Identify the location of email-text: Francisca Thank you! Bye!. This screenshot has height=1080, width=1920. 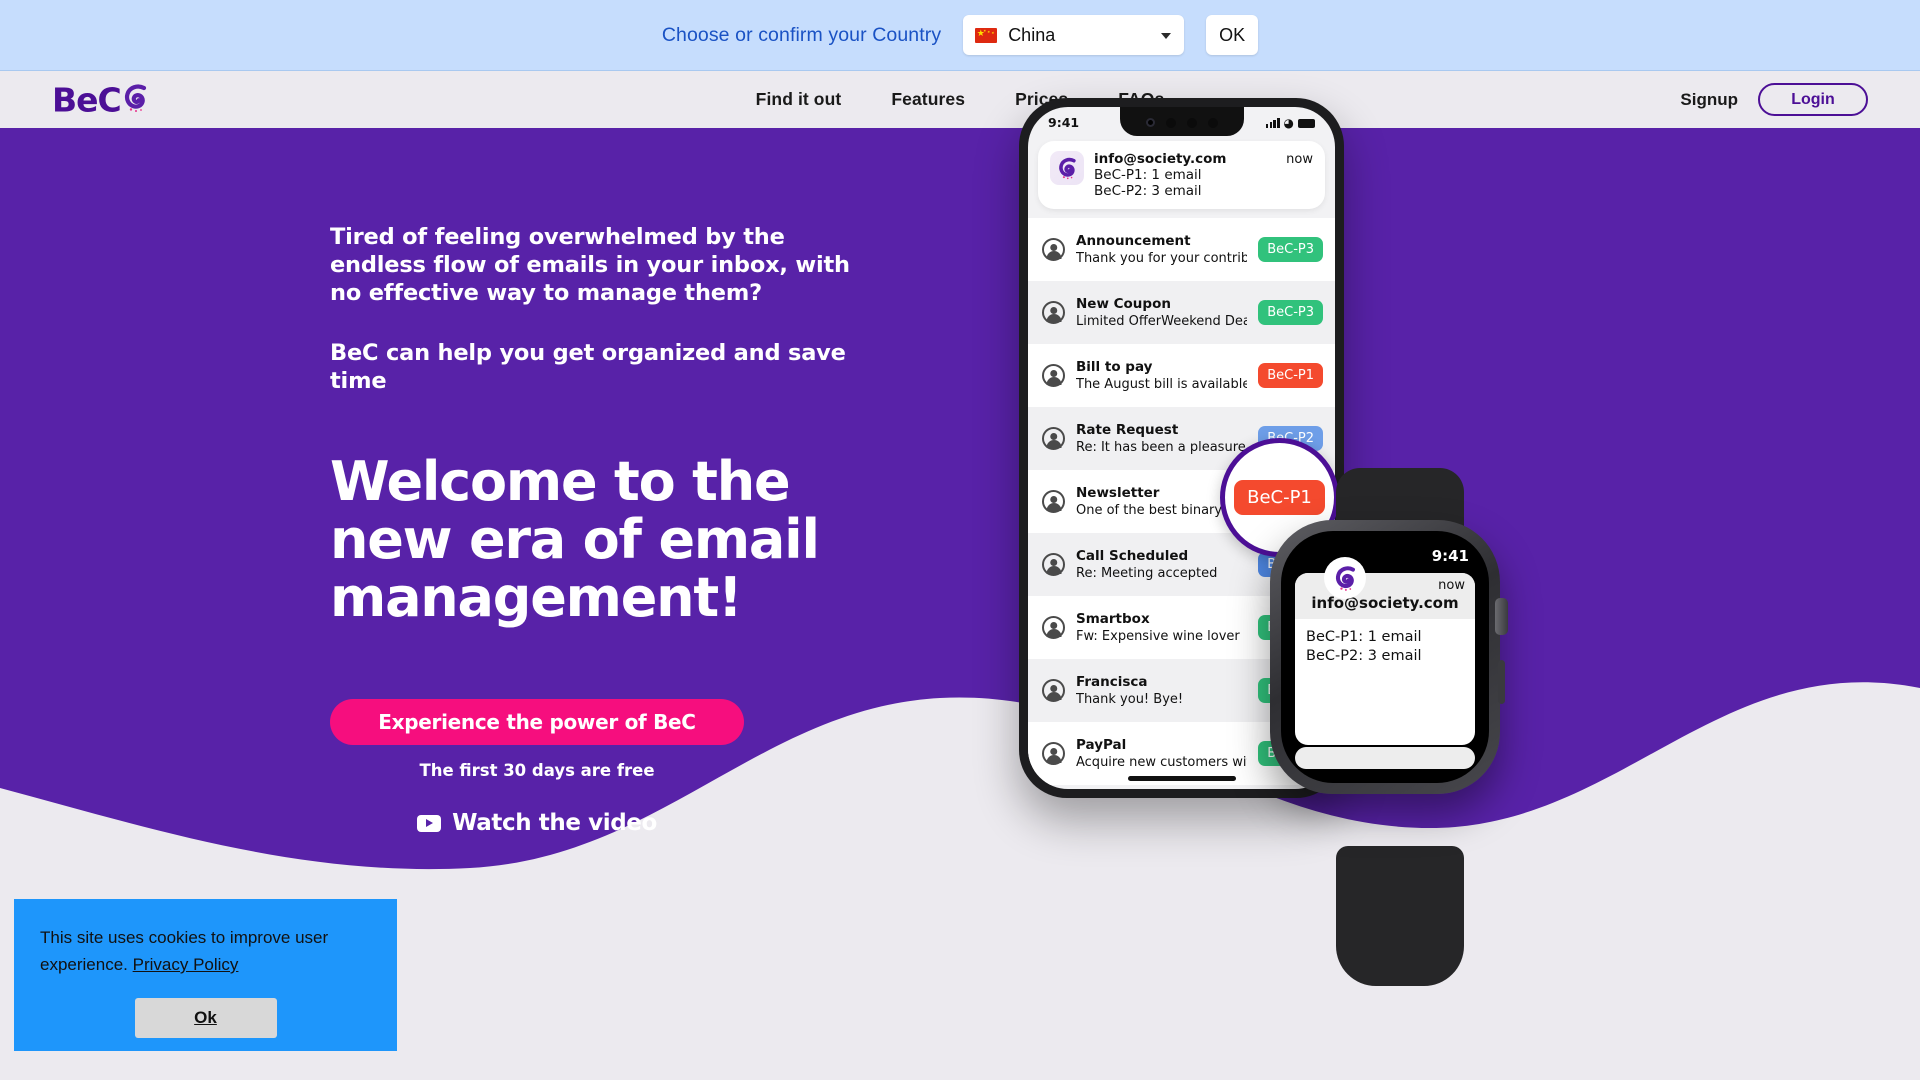
(1161, 691).